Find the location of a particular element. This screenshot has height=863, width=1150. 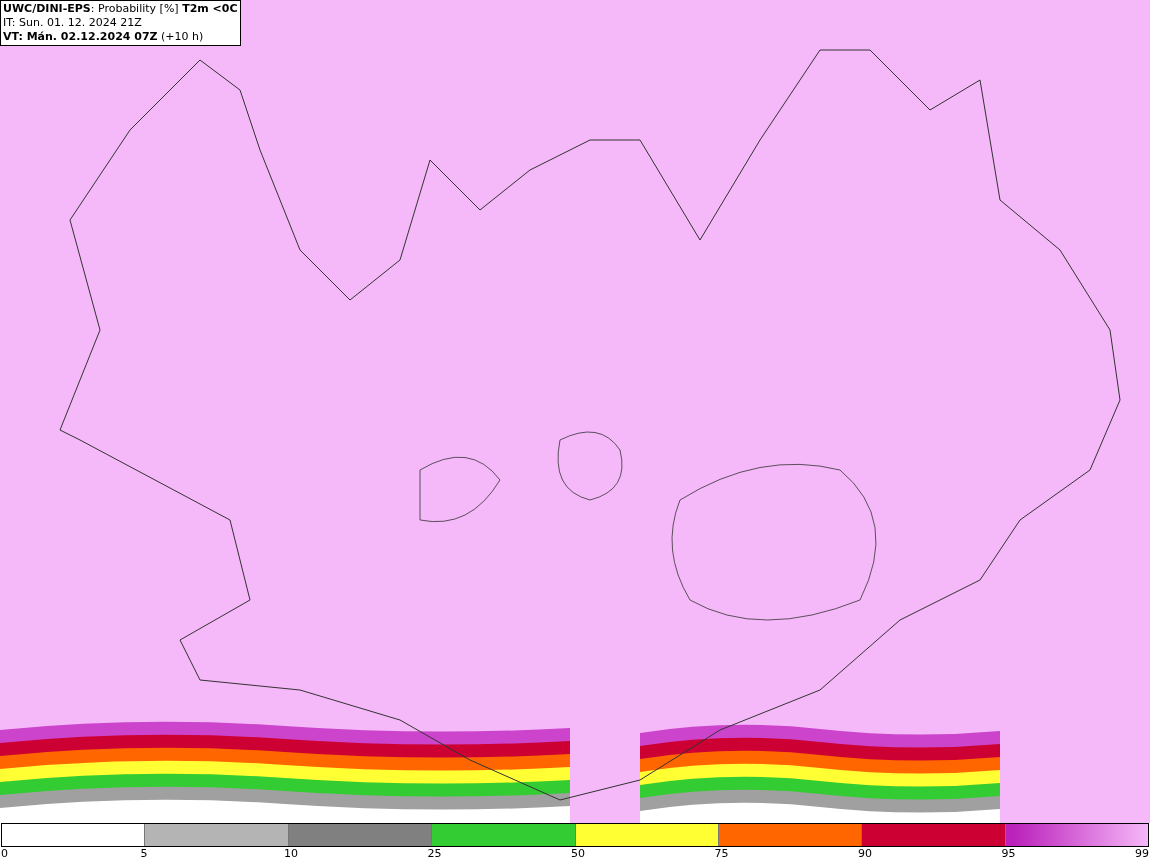

title-line: VT: Mán. 02.12.2024 07Z (+10 h) is located at coordinates (104, 37).